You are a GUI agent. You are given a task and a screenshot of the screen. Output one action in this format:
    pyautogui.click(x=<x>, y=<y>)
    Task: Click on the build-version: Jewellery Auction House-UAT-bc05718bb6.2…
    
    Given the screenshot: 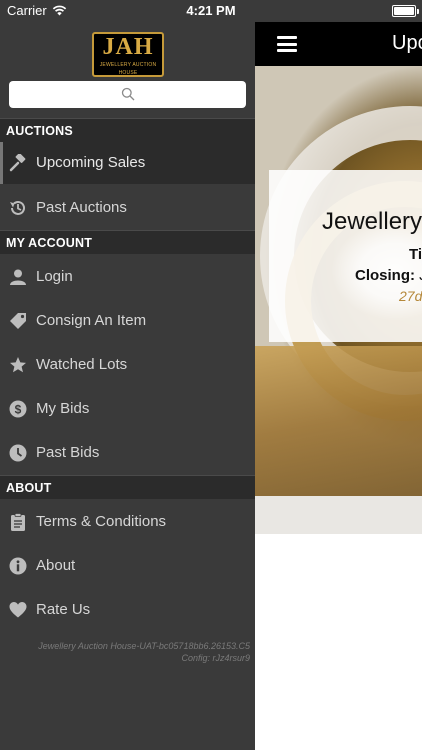 What is the action you would take?
    pyautogui.click(x=144, y=646)
    